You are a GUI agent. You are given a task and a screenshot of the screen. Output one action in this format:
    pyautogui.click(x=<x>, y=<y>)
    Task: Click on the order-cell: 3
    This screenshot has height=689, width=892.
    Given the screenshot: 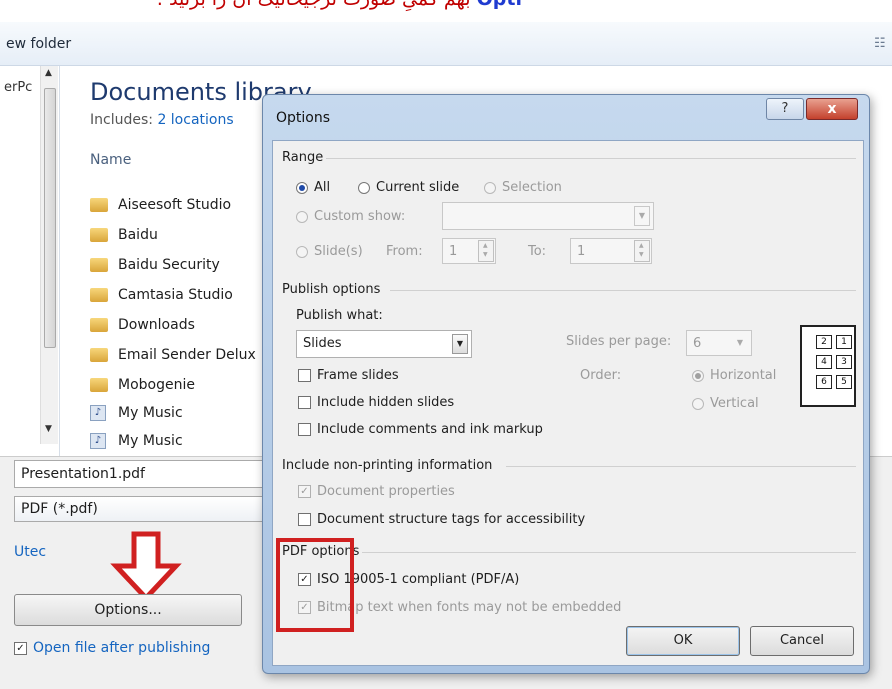 What is the action you would take?
    pyautogui.click(x=844, y=362)
    